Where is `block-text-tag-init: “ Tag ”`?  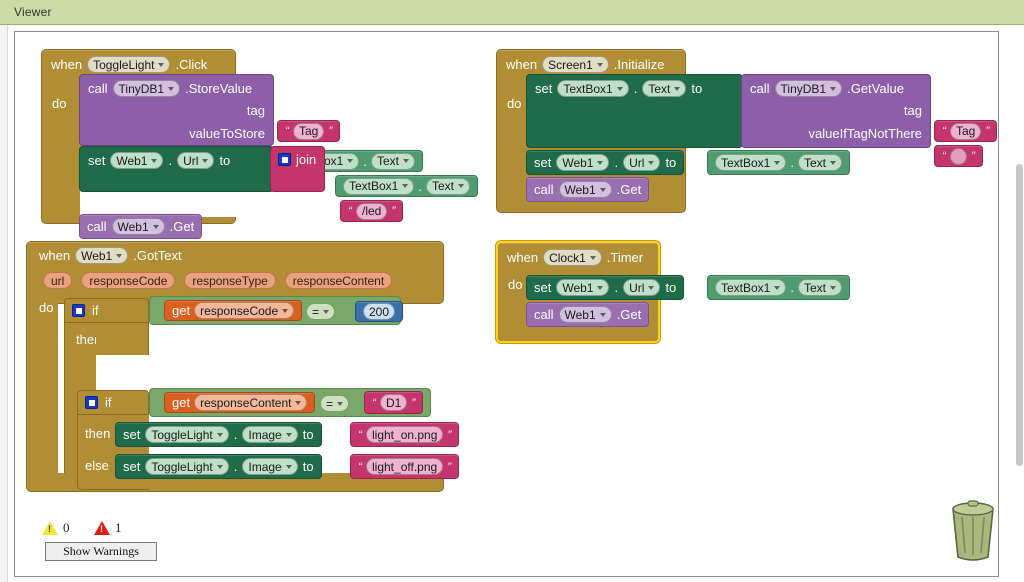
block-text-tag-init: “ Tag ” is located at coordinates (966, 131).